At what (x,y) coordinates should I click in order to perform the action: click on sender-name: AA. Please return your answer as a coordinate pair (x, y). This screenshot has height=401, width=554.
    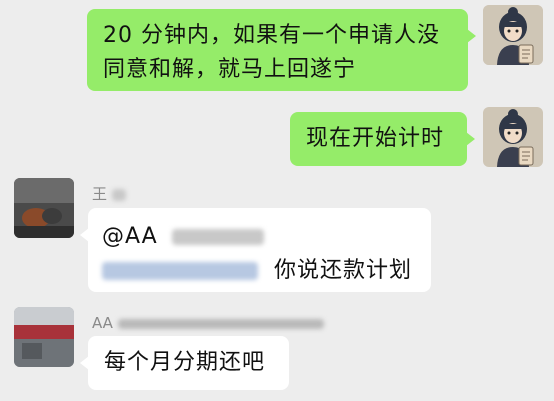
    Looking at the image, I should click on (208, 323).